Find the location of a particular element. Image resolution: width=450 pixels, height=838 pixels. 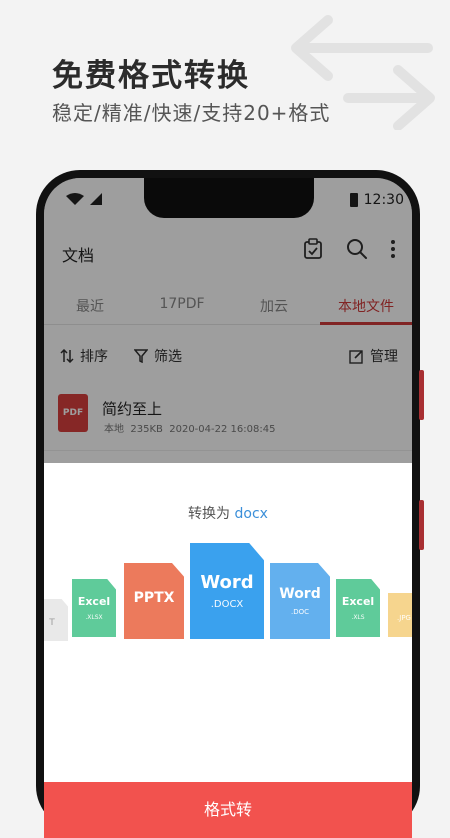

hero-title: 免费格式转换 is located at coordinates (151, 76).